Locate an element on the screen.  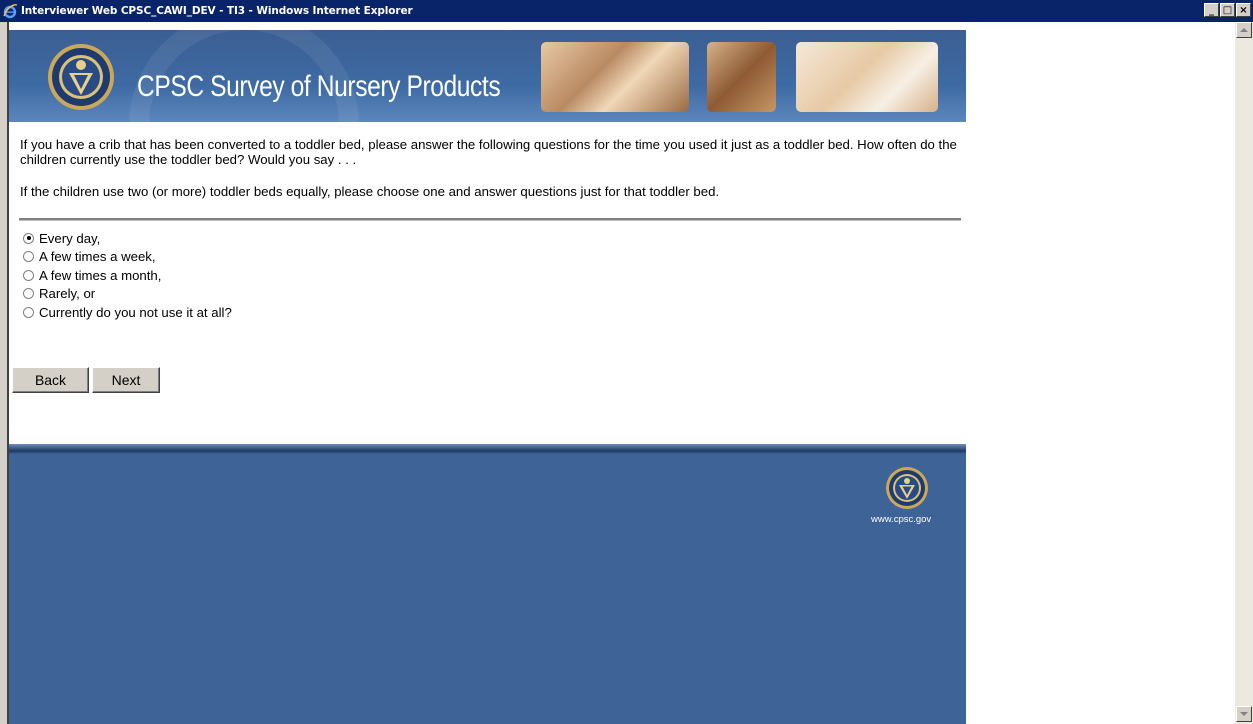
option-rarely: Rarely, or is located at coordinates (127, 294).